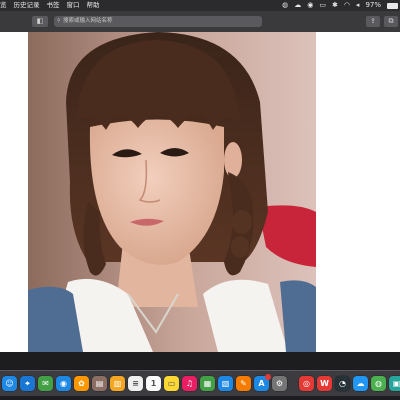 Image resolution: width=400 pixels, height=400 pixels. I want to click on dock-app-numbers: ▦, so click(207, 383).